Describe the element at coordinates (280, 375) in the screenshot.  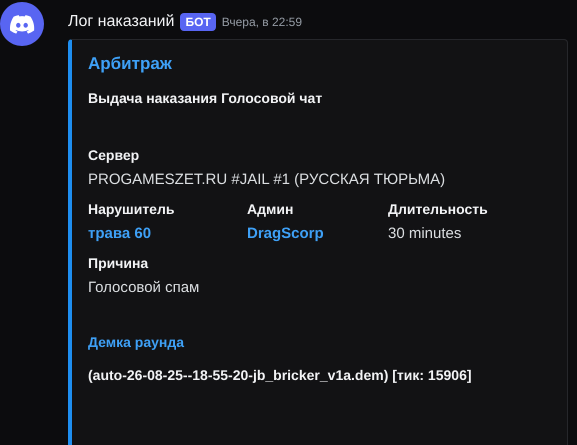
I see `demo-file-name: (auto-26-08-25--18-55-20-jb_bricker_v1a.dem) [тик: 15906]` at that location.